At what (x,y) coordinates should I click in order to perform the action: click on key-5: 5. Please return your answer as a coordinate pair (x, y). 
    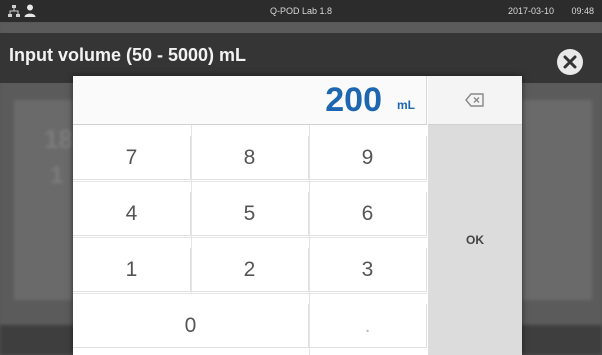
    Looking at the image, I should click on (250, 214).